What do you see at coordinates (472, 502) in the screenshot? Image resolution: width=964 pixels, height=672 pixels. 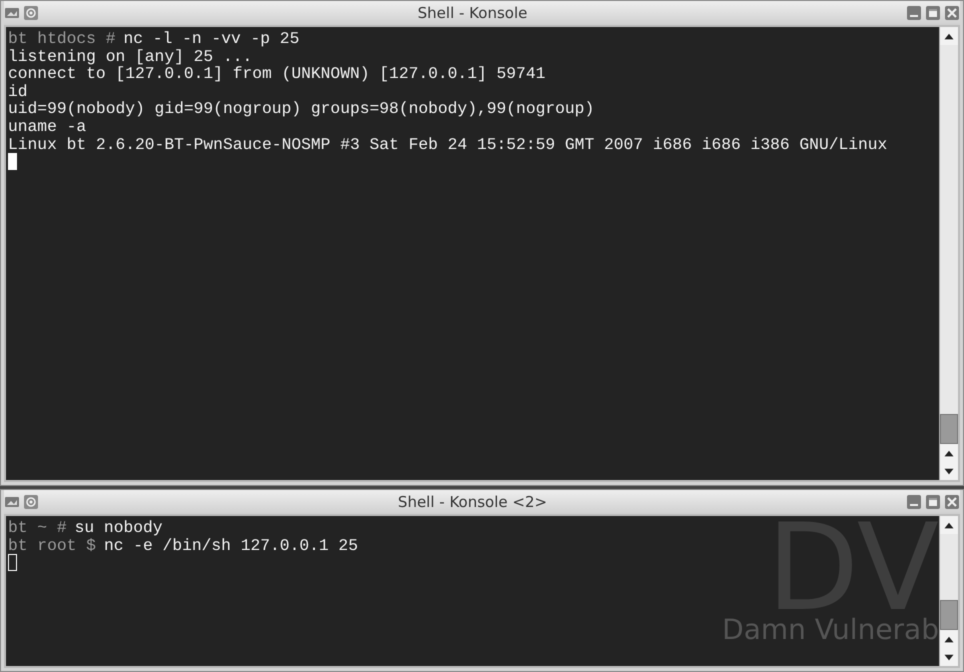 I see `window-title: Shell - Konsole <2>` at bounding box center [472, 502].